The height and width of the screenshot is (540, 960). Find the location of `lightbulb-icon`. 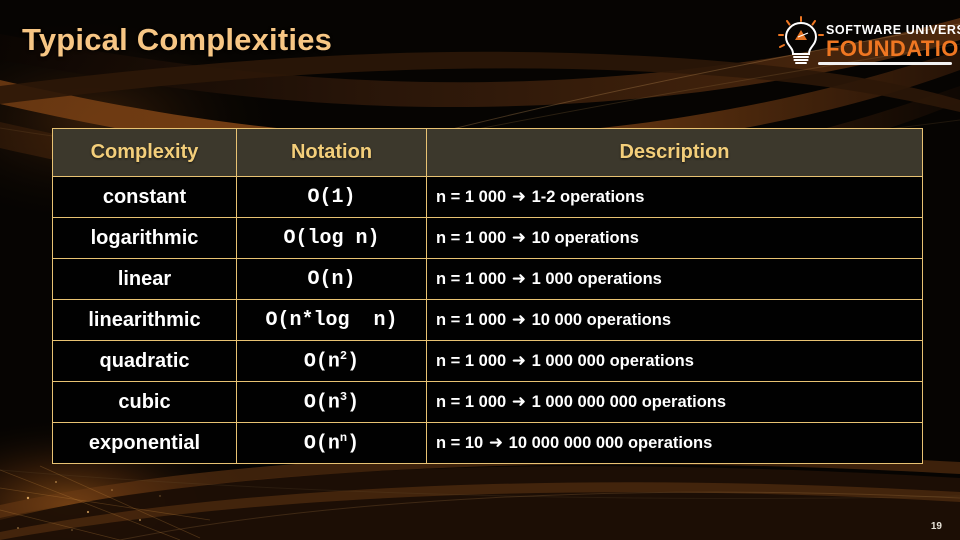

lightbulb-icon is located at coordinates (801, 40).